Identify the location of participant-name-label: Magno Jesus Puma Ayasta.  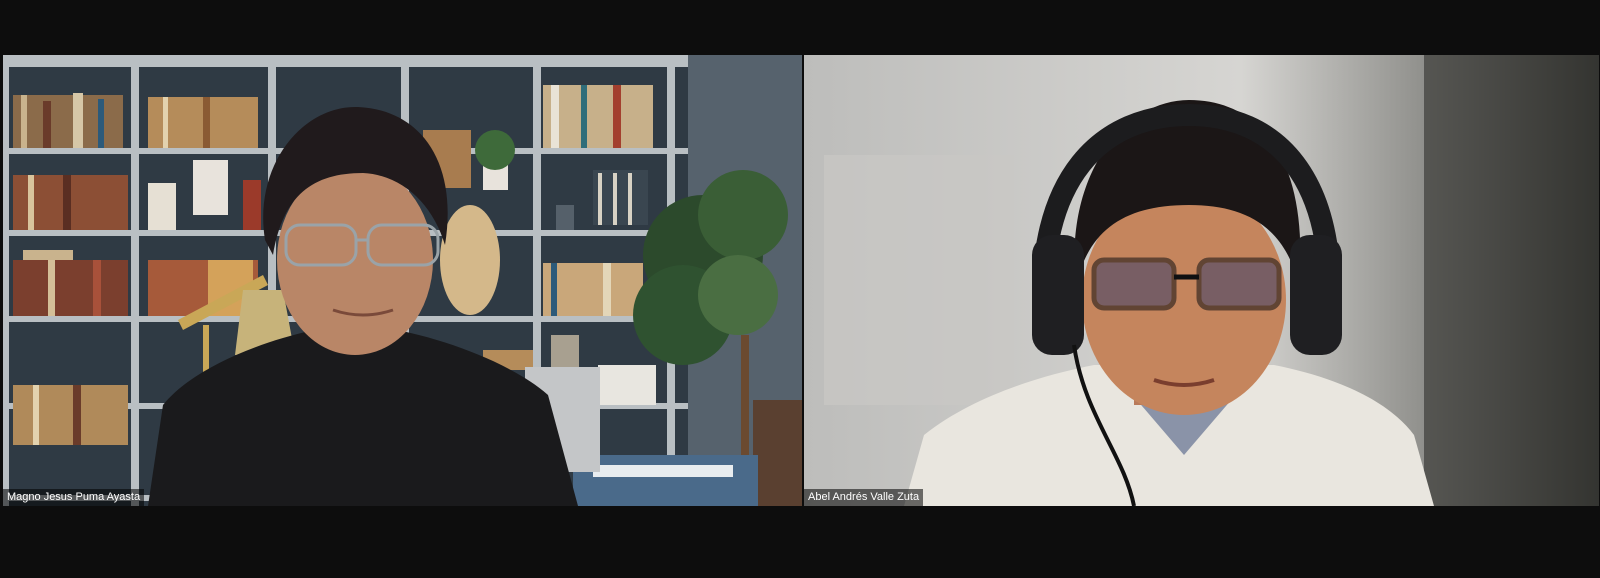
(74, 497).